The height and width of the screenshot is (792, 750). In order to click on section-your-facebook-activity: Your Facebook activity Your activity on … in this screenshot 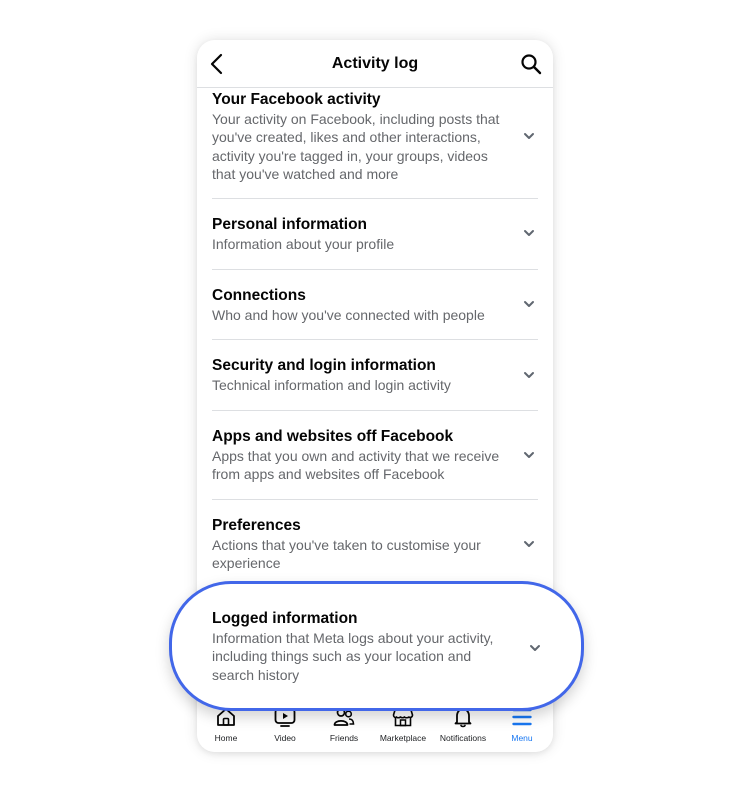, I will do `click(375, 136)`.